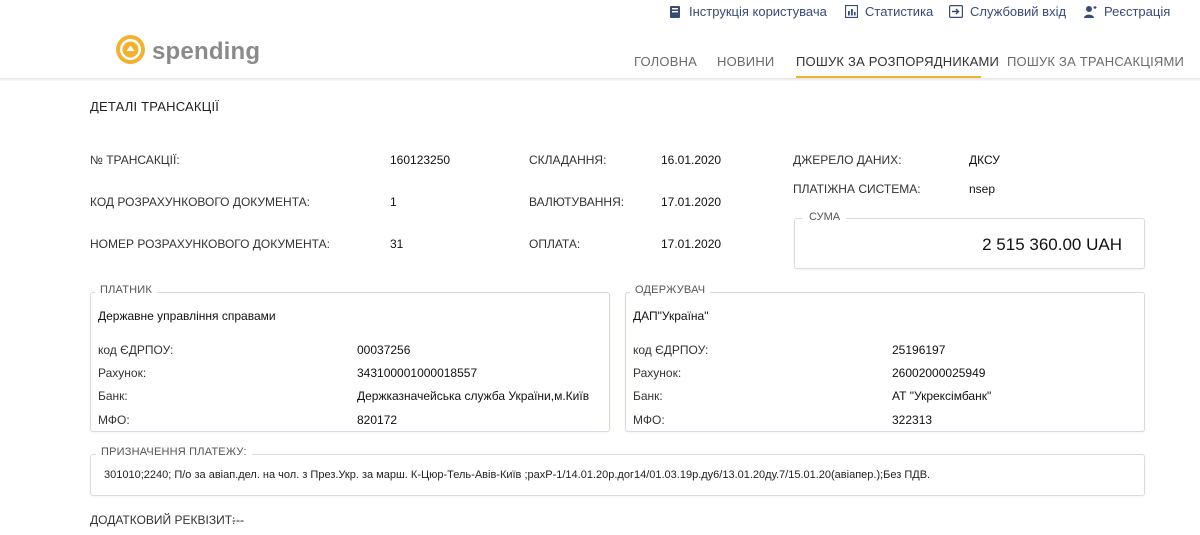  What do you see at coordinates (393, 202) in the screenshot?
I see `doc-code-value: 1` at bounding box center [393, 202].